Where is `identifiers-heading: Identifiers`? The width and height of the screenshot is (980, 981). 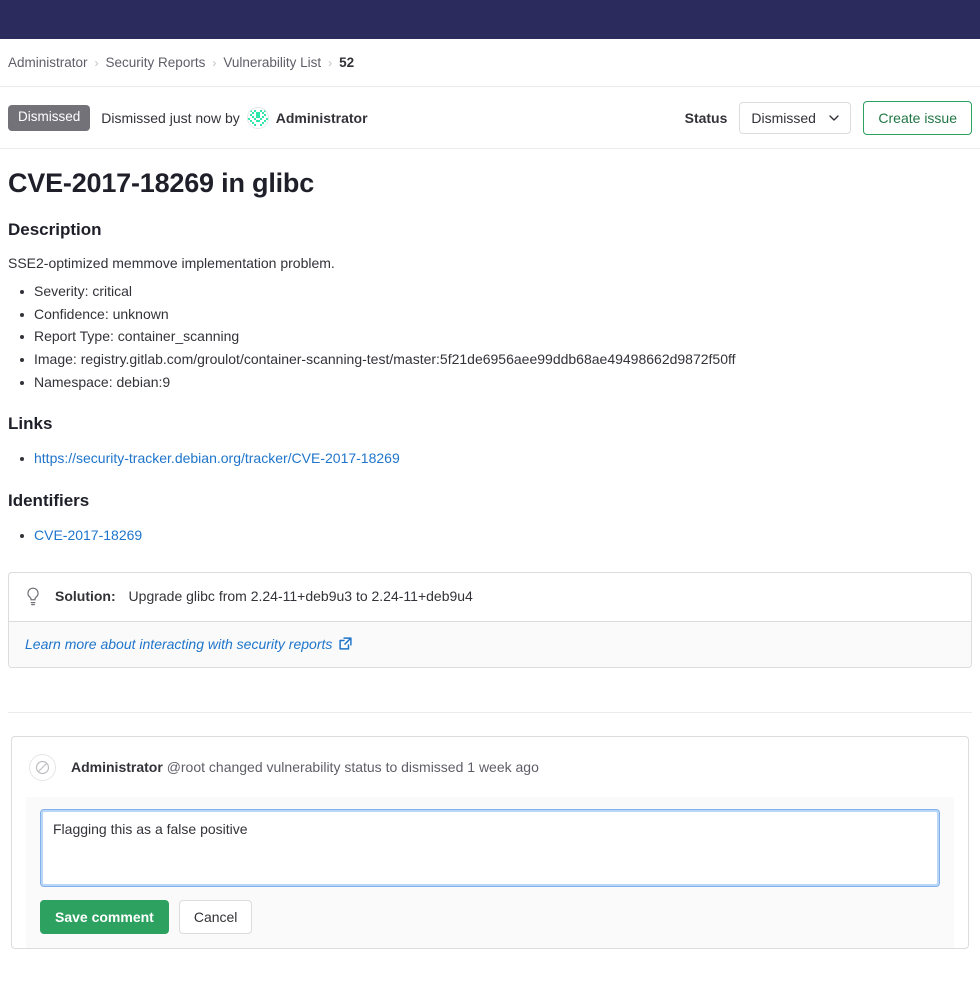
identifiers-heading: Identifiers is located at coordinates (49, 501).